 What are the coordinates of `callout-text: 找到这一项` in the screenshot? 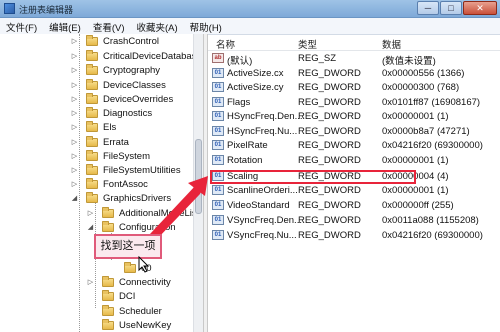 It's located at (128, 246).